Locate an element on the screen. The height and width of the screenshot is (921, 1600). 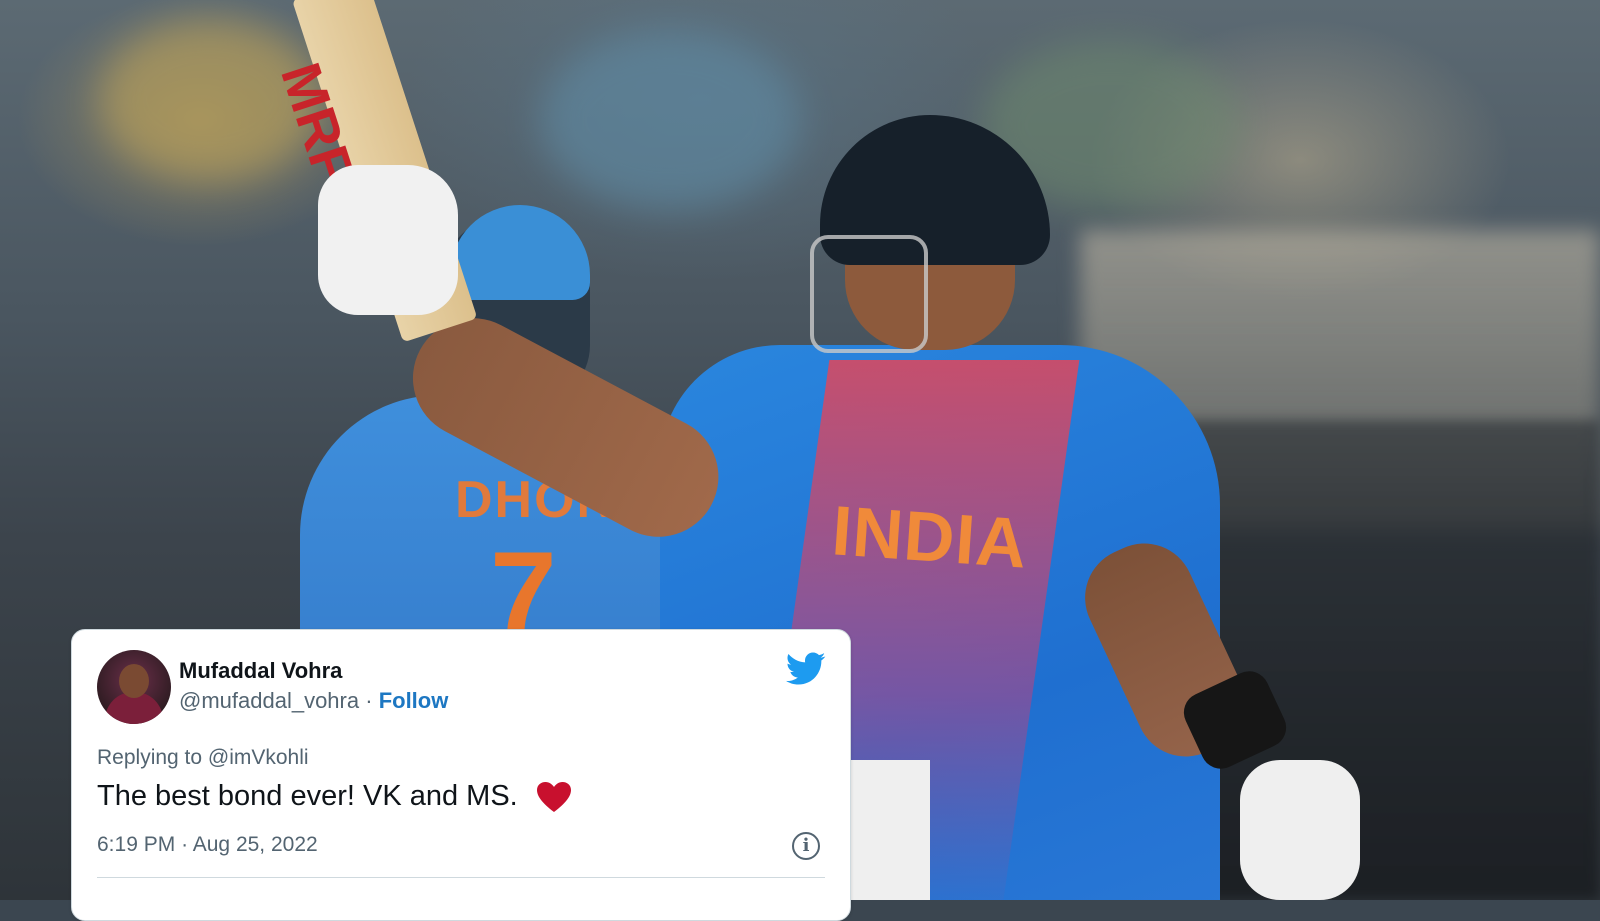
jersey-front-text: INDIA is located at coordinates (930, 537).